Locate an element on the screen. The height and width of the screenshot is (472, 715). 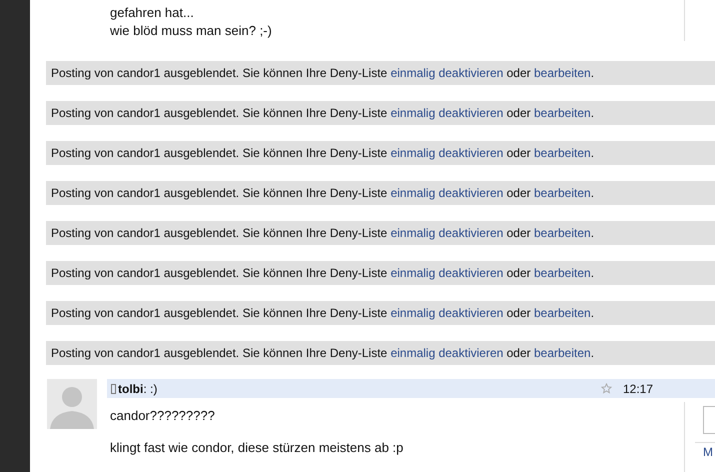
author-name: tolbi is located at coordinates (131, 389).